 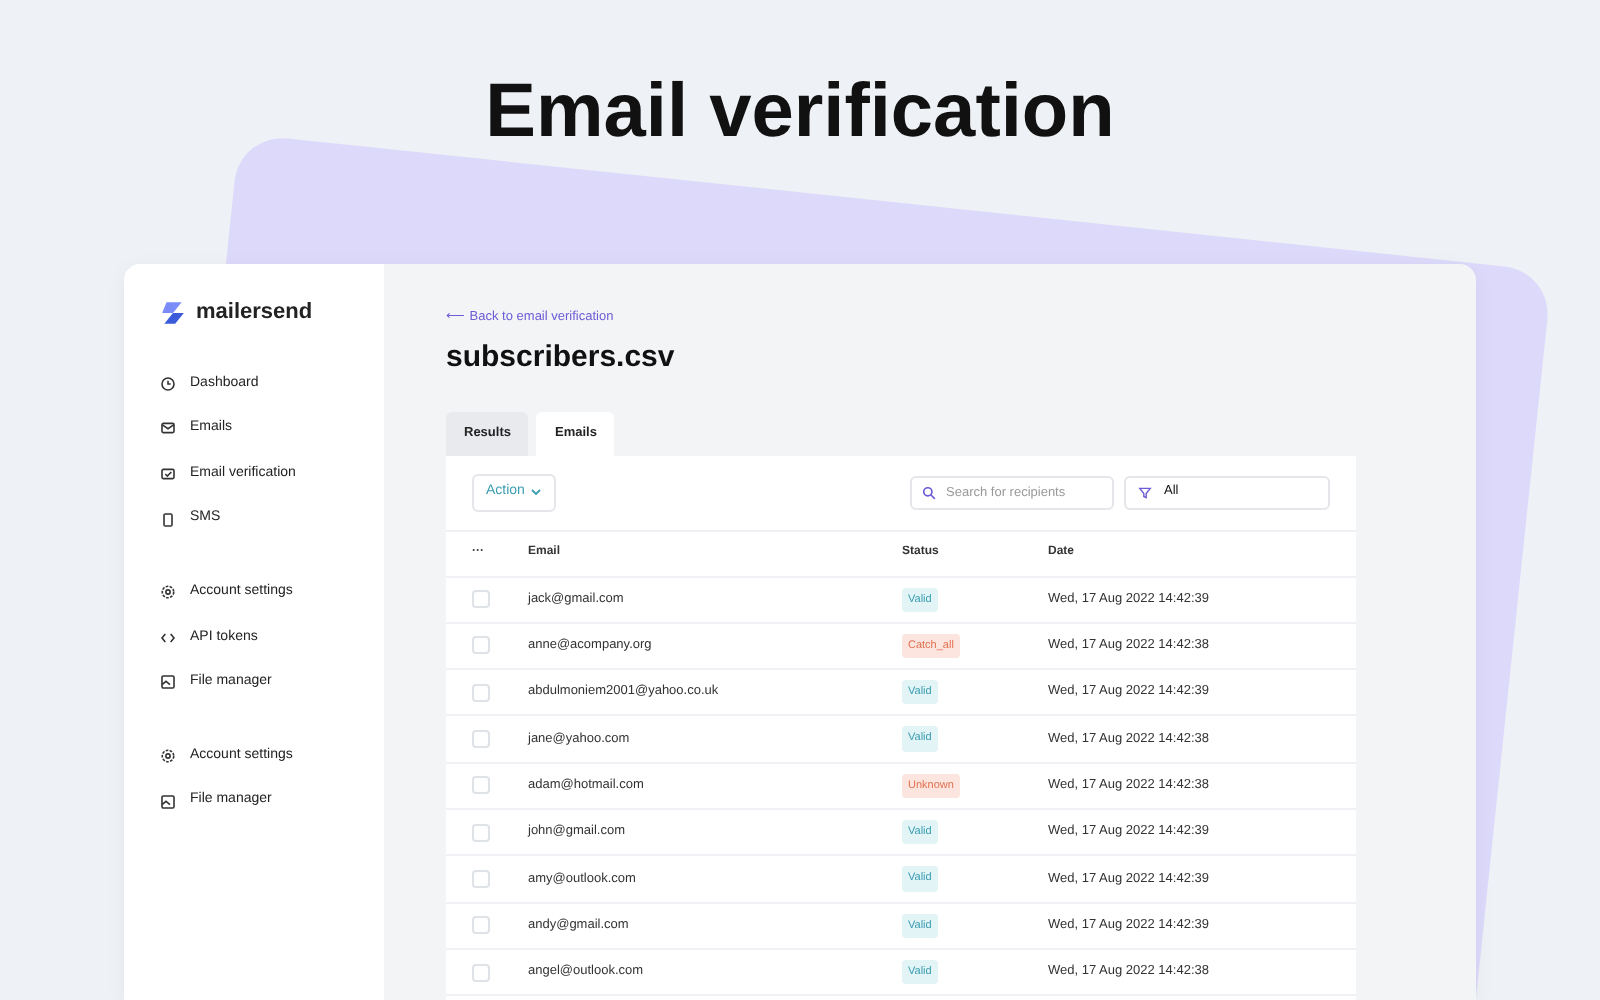 What do you see at coordinates (561, 357) in the screenshot?
I see `page-title: subscribers.csv` at bounding box center [561, 357].